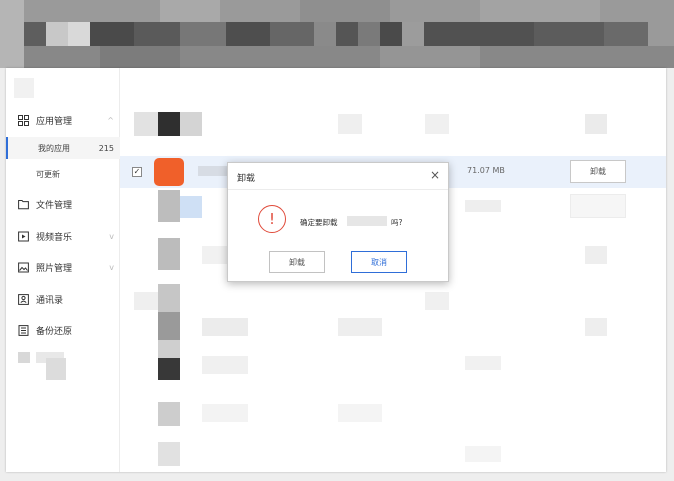 This screenshot has height=481, width=674. I want to click on cancel-button: 取消, so click(379, 262).